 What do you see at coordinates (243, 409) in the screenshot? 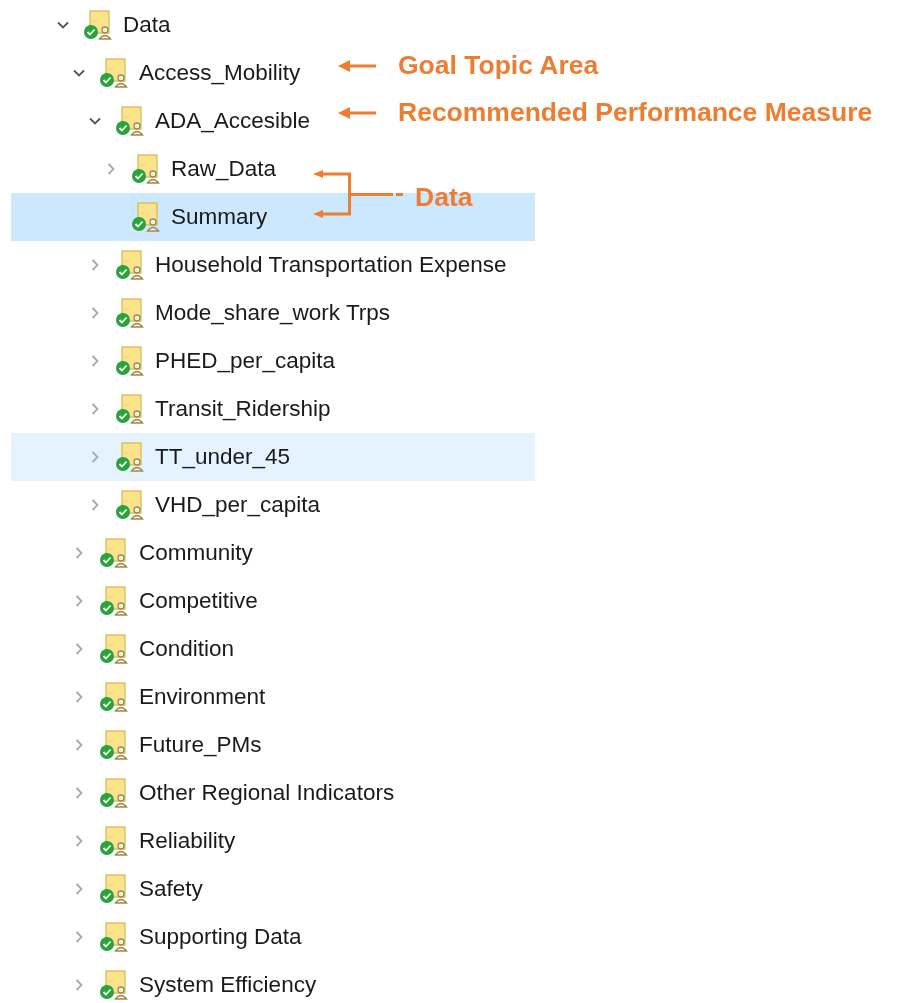
I see `tree-item-label: Transit_Ridership` at bounding box center [243, 409].